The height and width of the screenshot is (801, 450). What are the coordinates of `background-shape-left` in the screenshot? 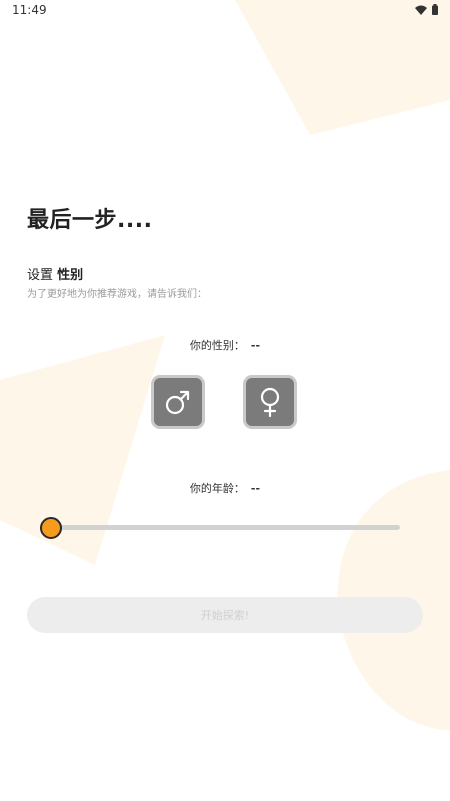 It's located at (82, 450).